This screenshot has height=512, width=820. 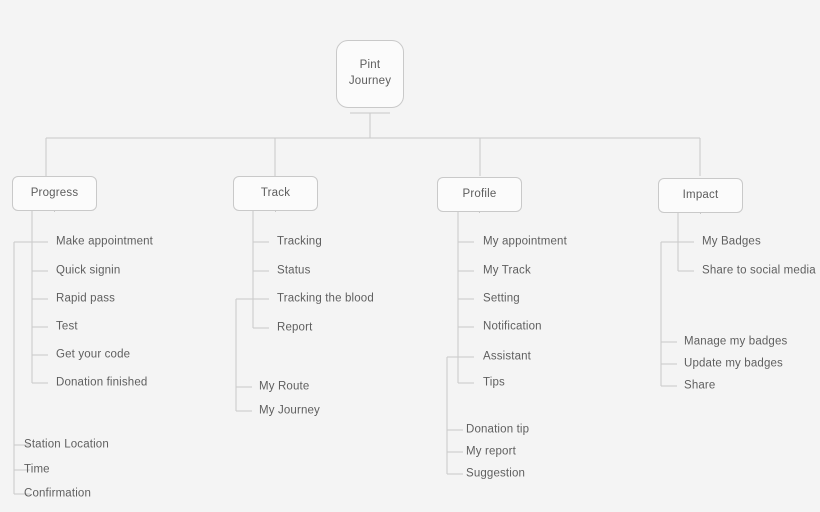 What do you see at coordinates (497, 430) in the screenshot?
I see `leaf-item: Donation tip` at bounding box center [497, 430].